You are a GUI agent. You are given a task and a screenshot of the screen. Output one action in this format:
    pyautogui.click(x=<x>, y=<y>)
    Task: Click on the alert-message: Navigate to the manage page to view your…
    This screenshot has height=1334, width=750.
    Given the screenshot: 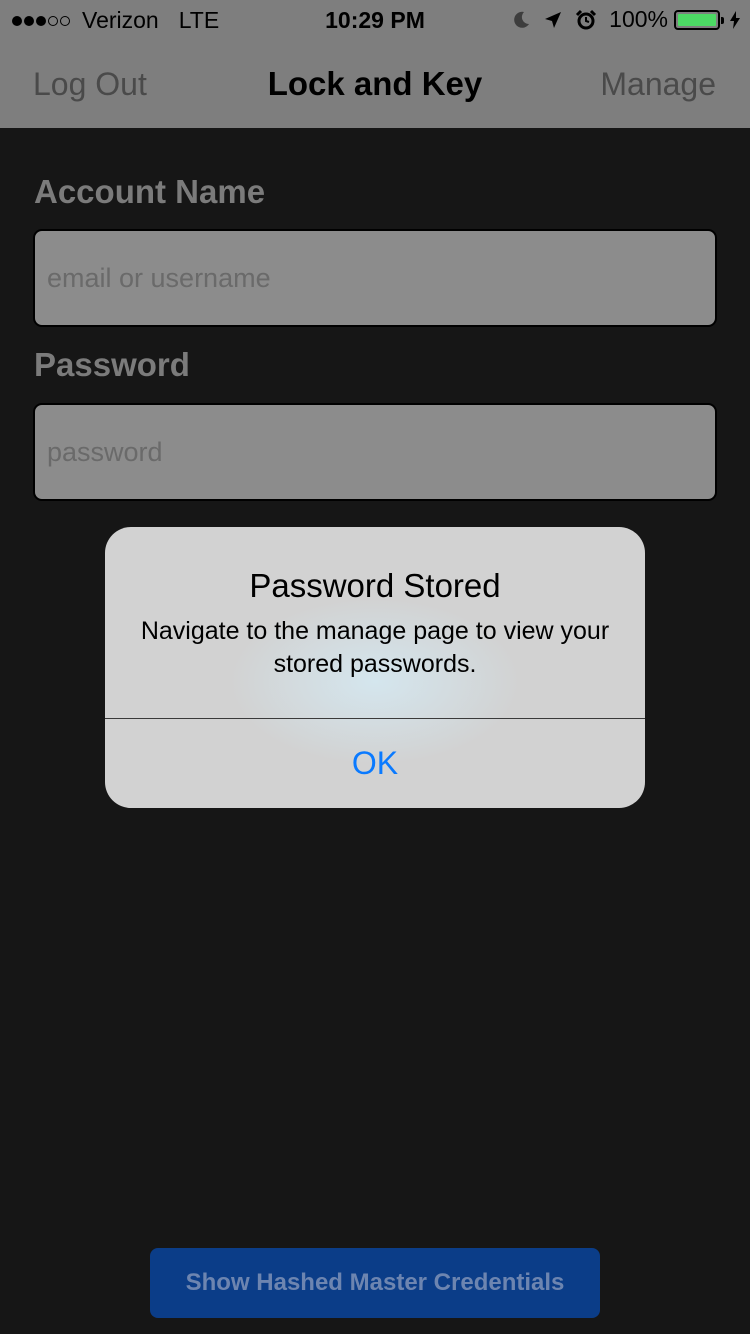 What is the action you would take?
    pyautogui.click(x=375, y=647)
    